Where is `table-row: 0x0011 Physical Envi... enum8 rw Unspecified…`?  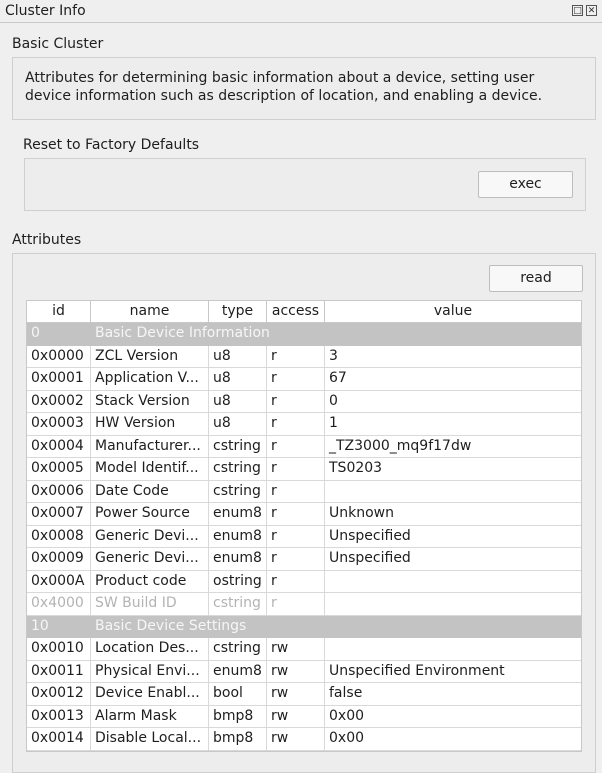 table-row: 0x0011 Physical Envi... enum8 rw Unspecified… is located at coordinates (304, 671).